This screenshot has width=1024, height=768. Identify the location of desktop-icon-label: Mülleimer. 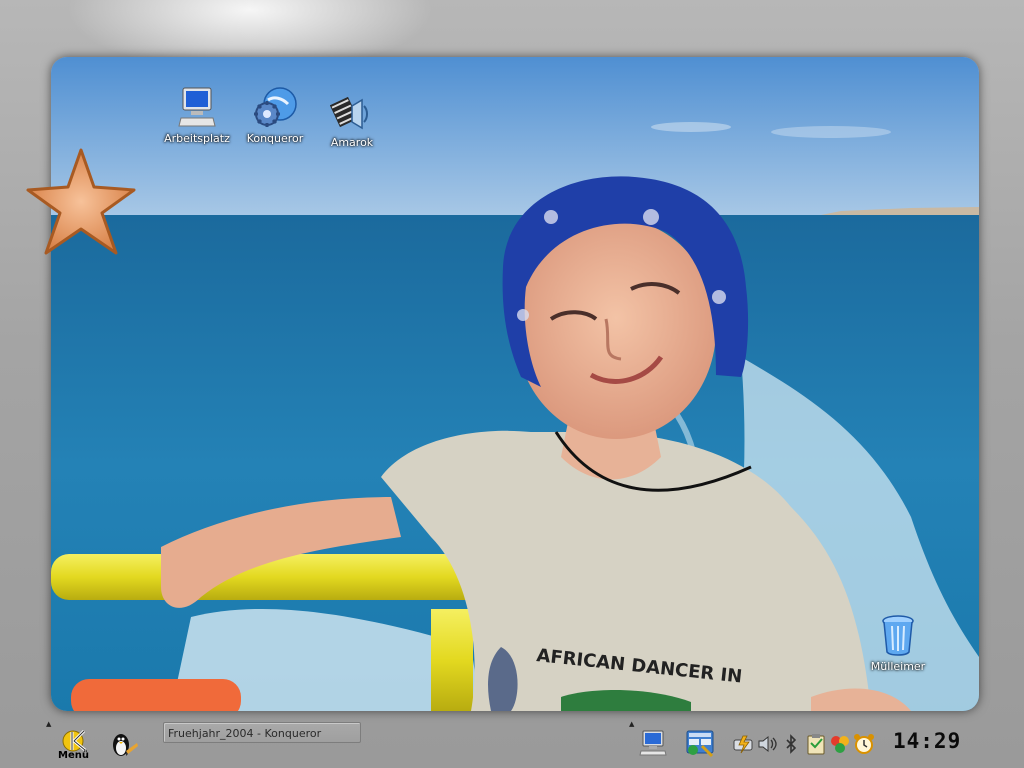
(898, 666).